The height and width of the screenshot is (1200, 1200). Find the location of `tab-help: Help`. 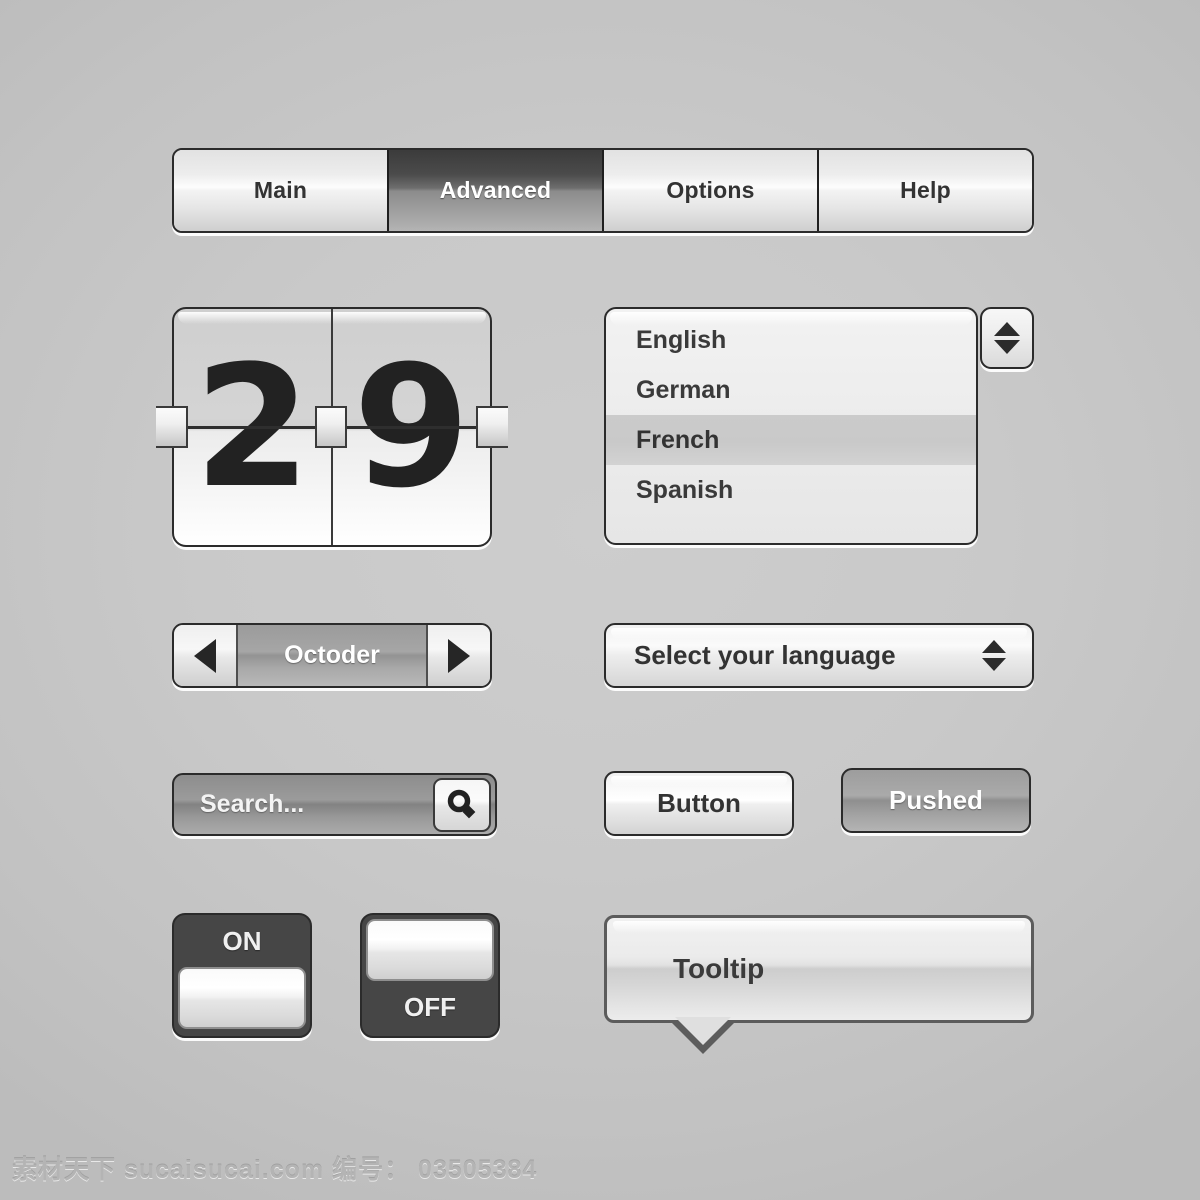

tab-help: Help is located at coordinates (925, 190).